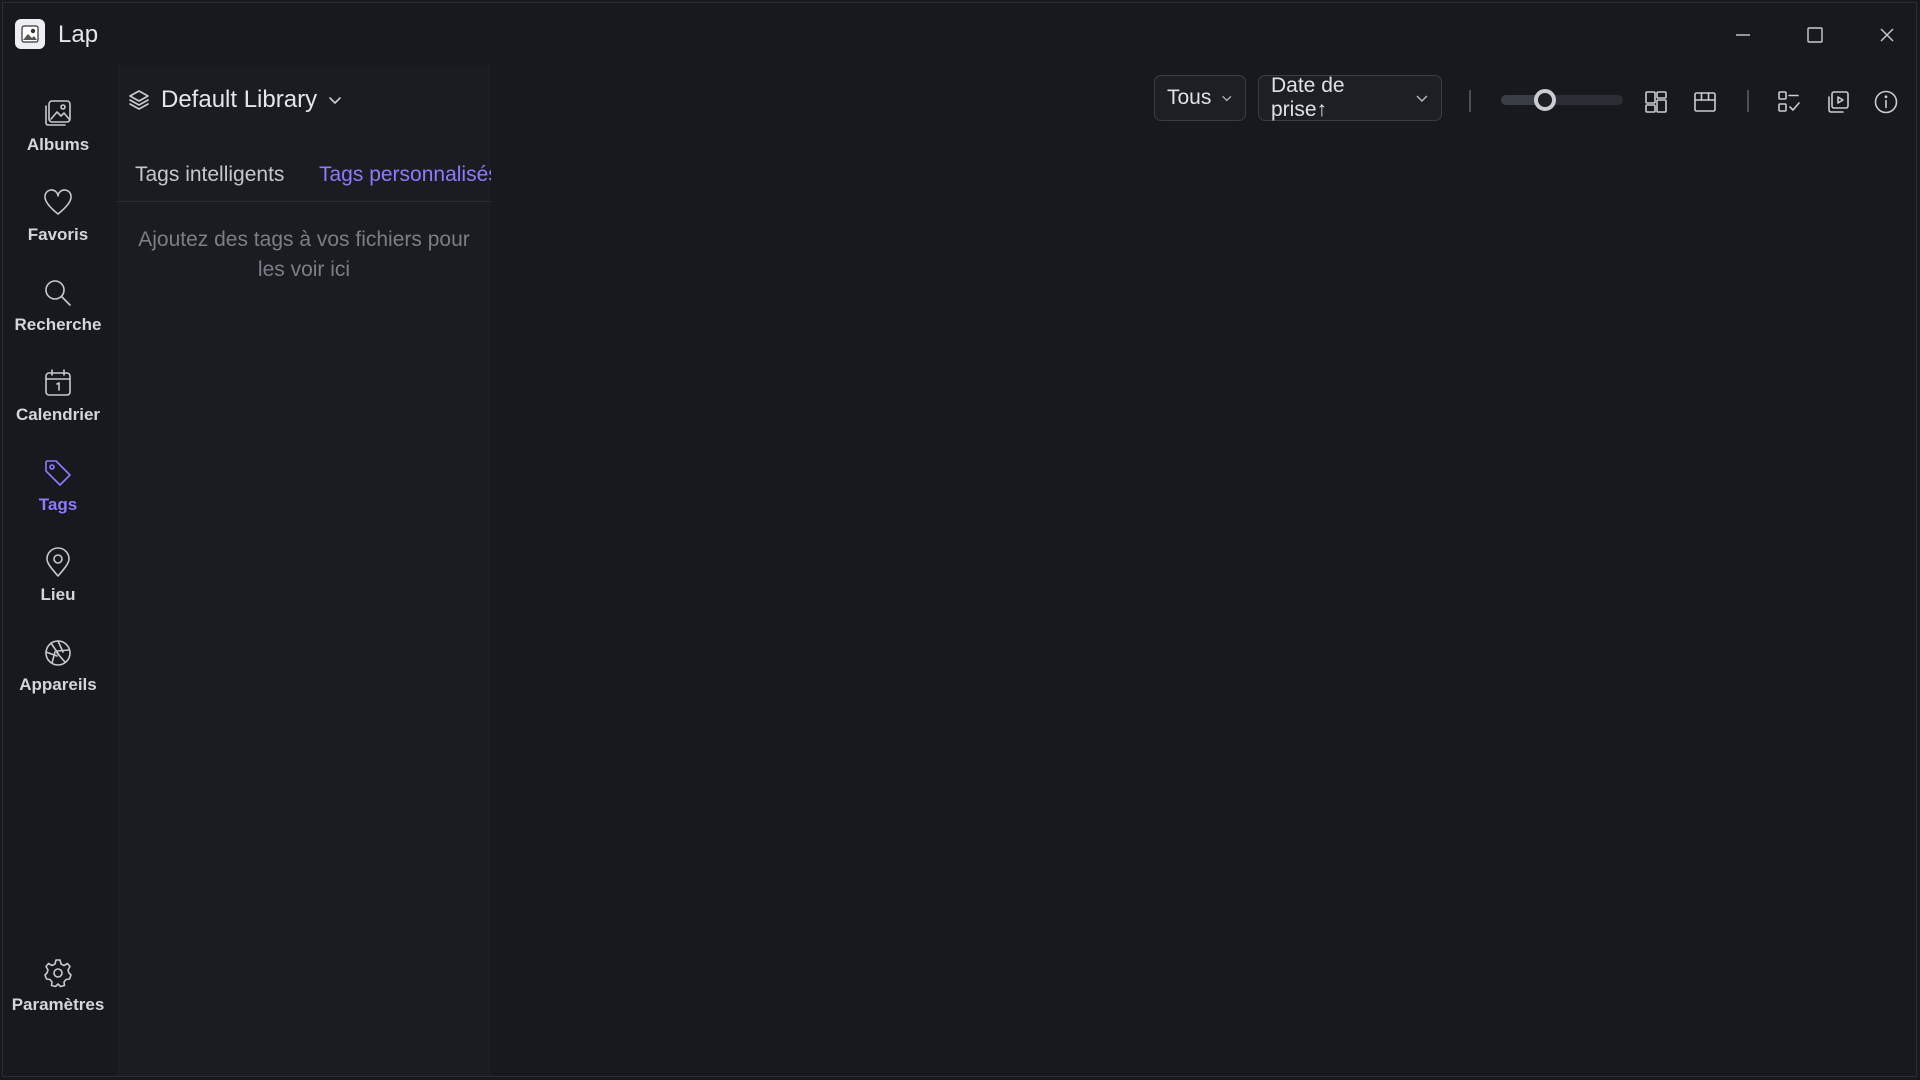  Describe the element at coordinates (58, 1004) in the screenshot. I see `sidebar-item-label: Paramètres` at that location.